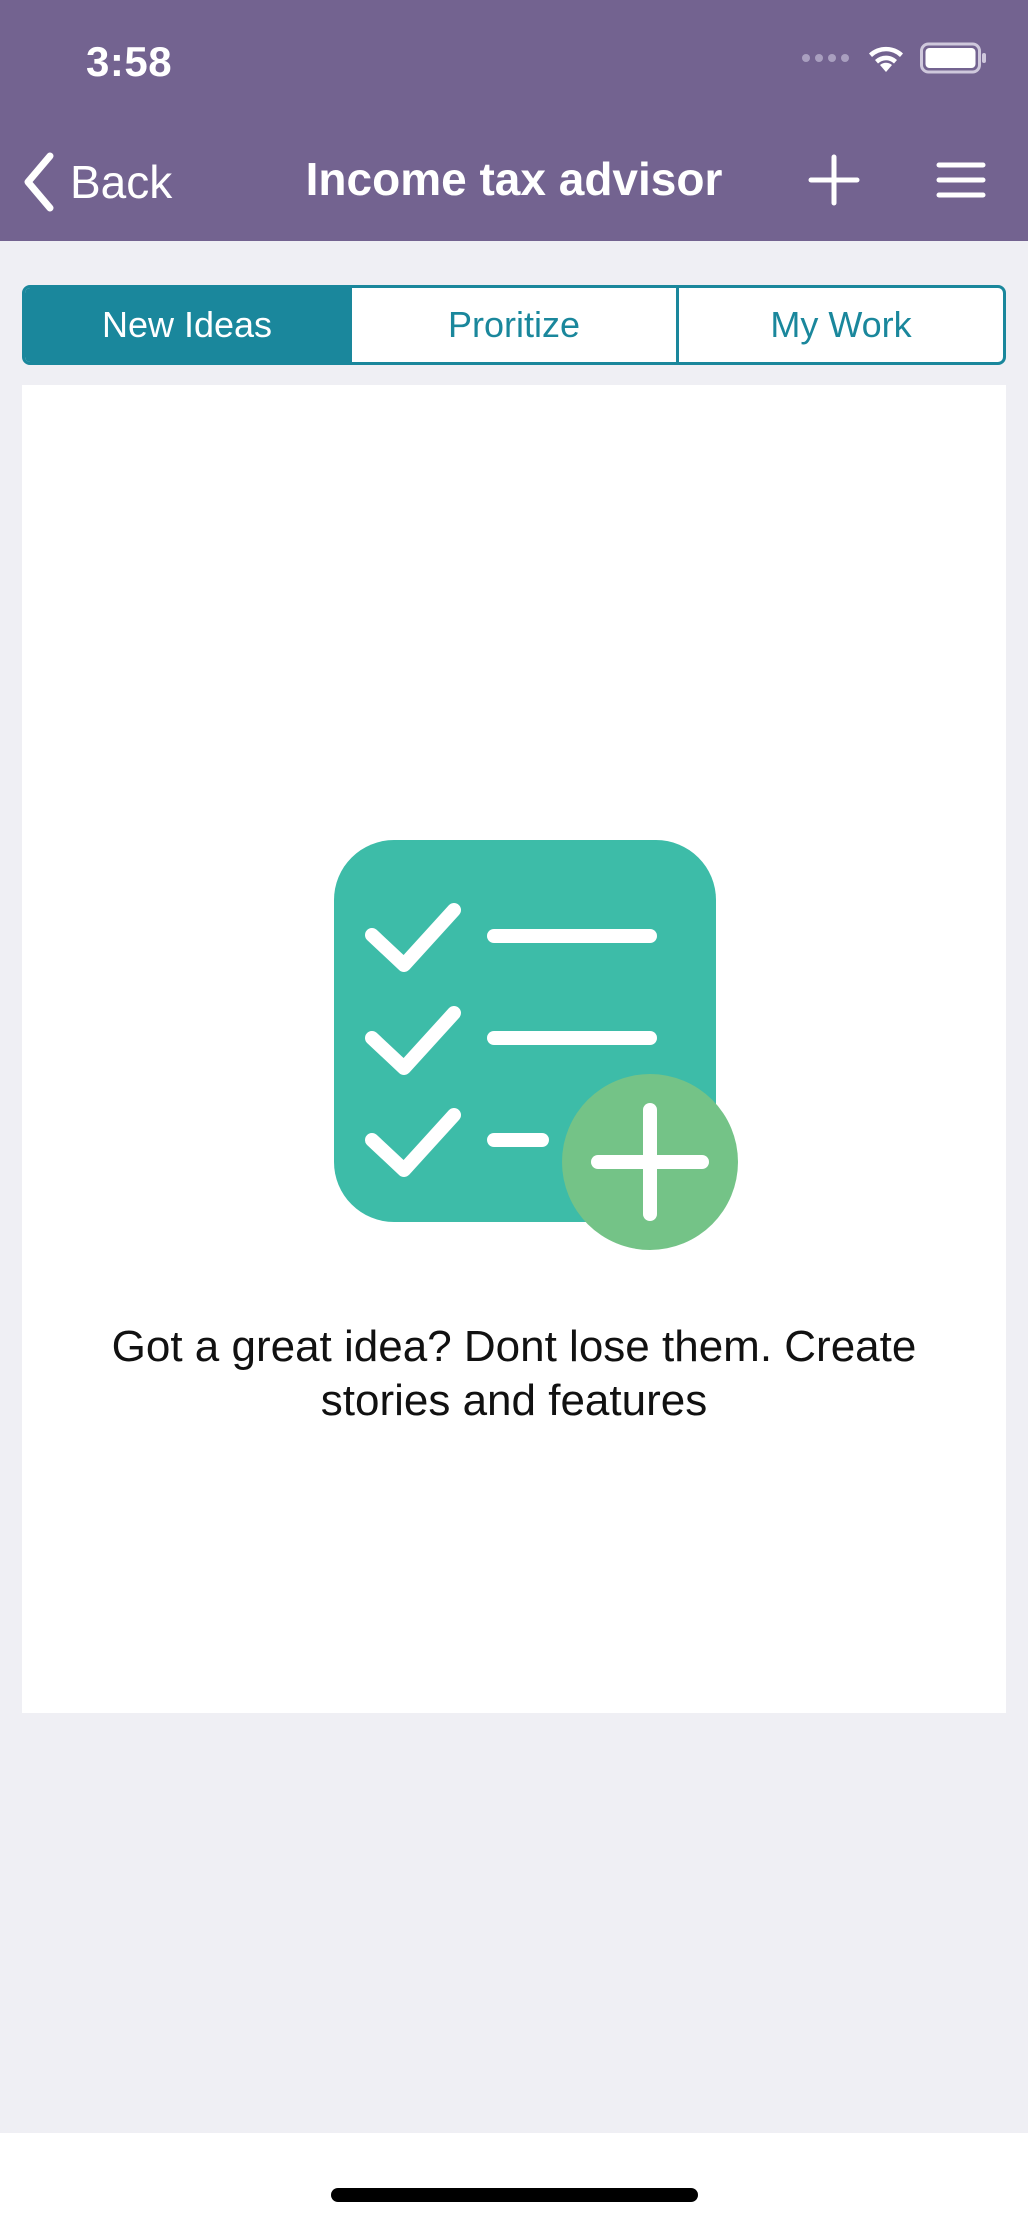 The height and width of the screenshot is (2227, 1028). I want to click on menu-button, so click(961, 180).